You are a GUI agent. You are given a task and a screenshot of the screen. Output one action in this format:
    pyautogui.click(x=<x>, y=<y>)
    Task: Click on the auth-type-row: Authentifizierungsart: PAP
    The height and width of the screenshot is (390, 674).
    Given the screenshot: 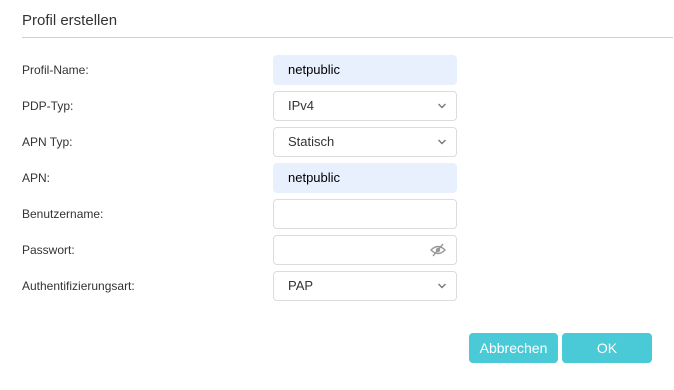 What is the action you would take?
    pyautogui.click(x=337, y=287)
    